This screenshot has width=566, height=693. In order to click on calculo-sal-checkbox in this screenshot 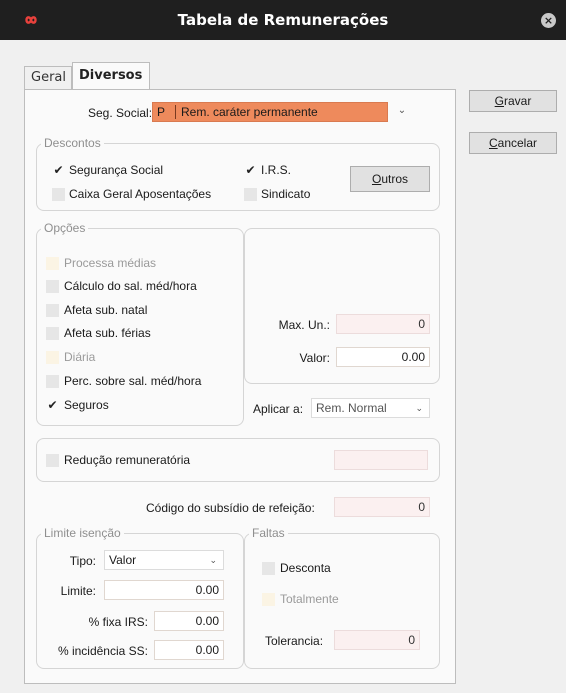, I will do `click(52, 286)`.